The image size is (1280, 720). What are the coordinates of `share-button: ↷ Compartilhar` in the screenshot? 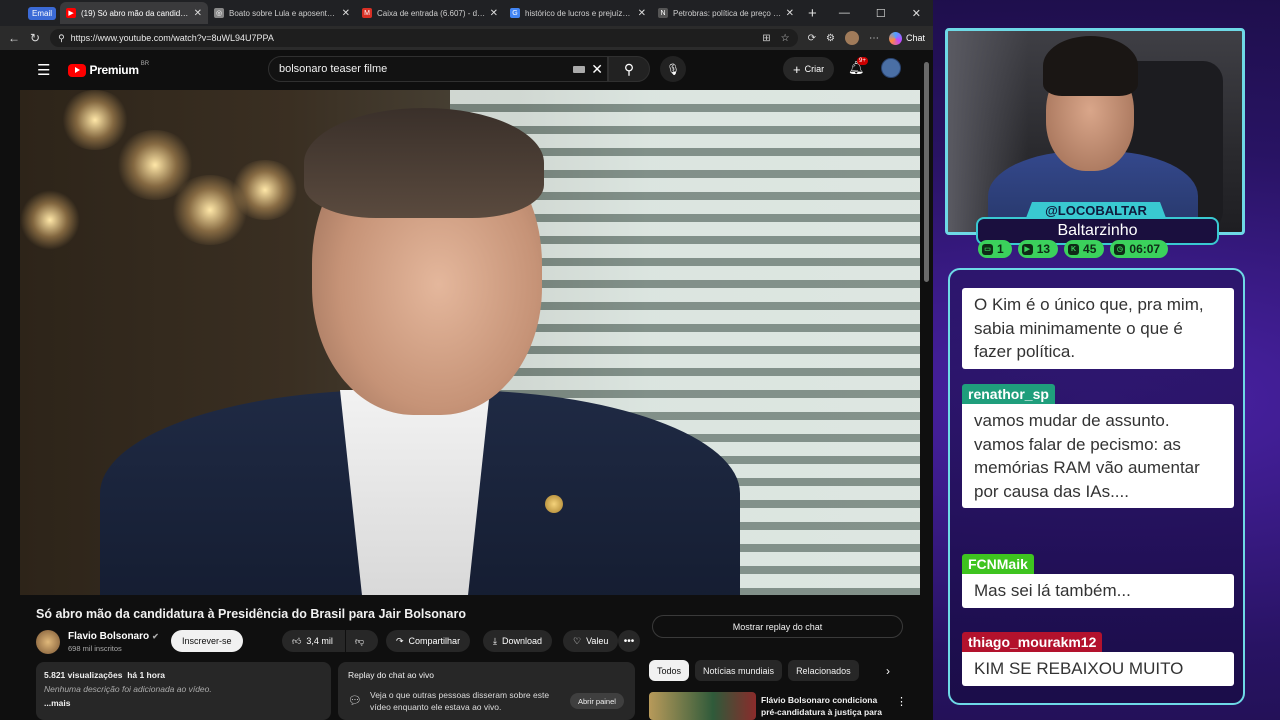 It's located at (428, 641).